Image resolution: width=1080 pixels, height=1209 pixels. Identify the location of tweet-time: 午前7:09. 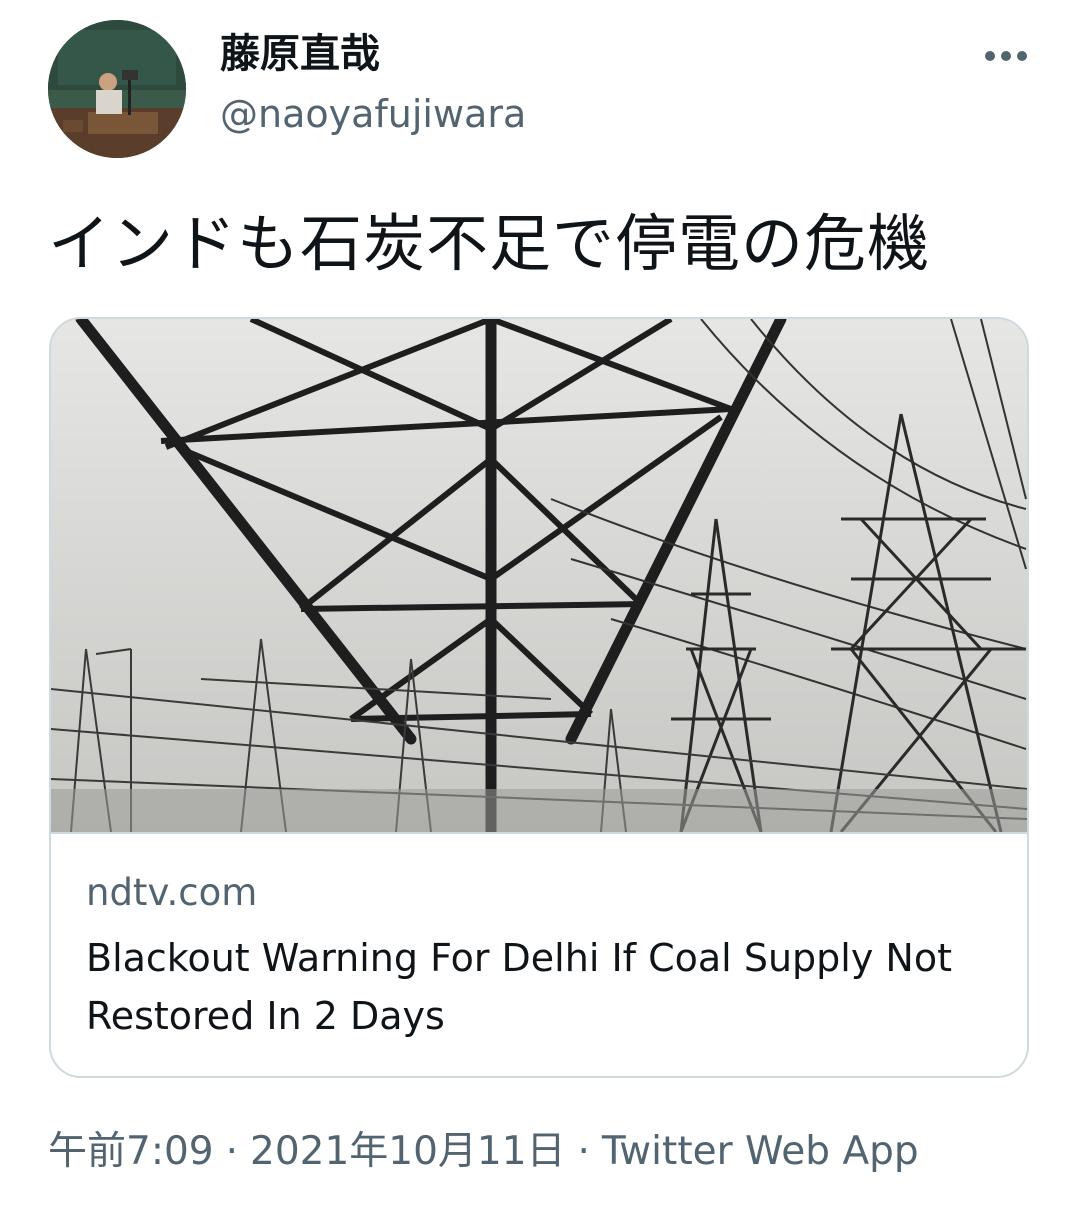
(131, 1151).